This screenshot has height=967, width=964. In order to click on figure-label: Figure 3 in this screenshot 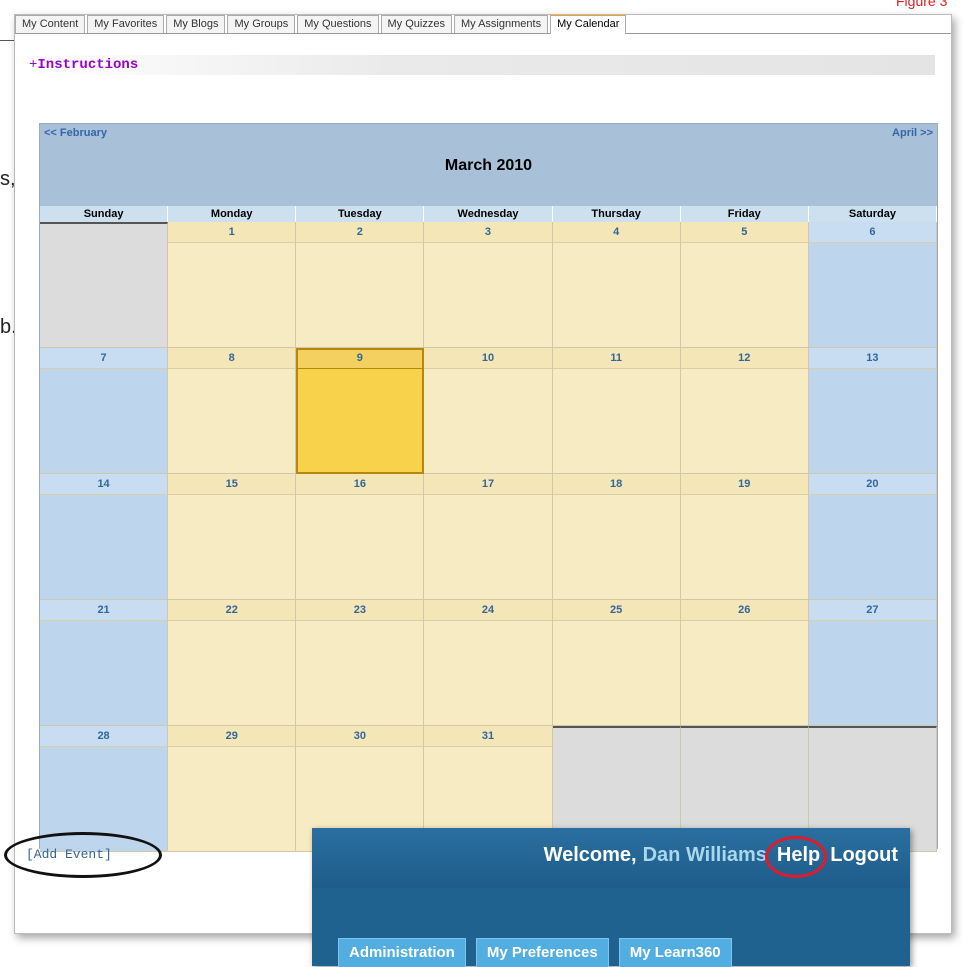, I will do `click(922, 4)`.